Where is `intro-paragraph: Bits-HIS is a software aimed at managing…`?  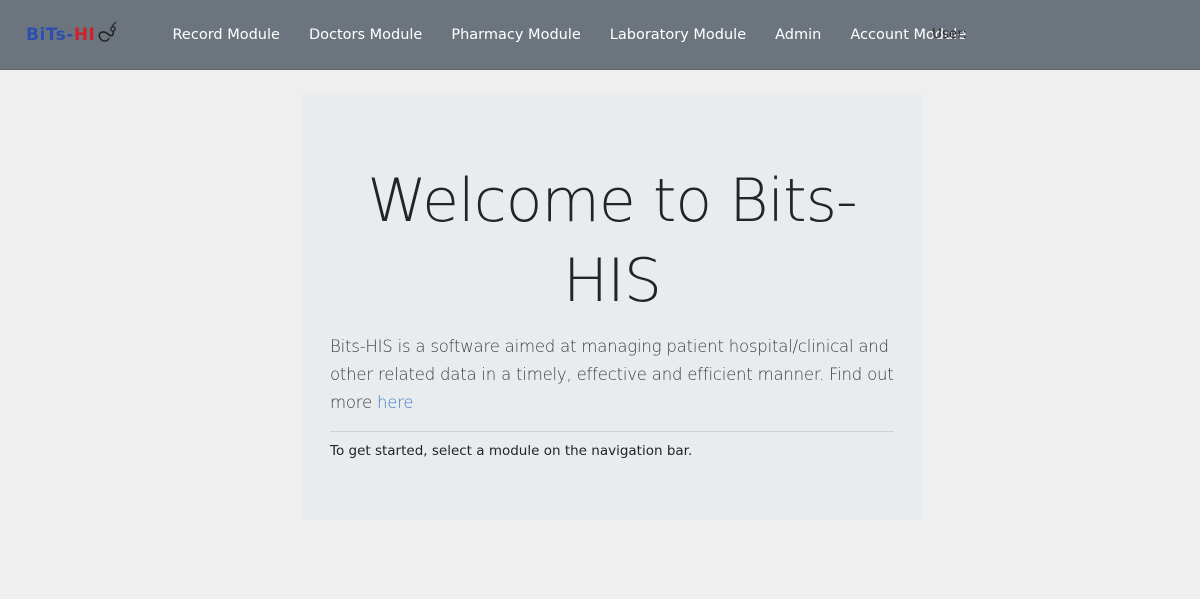 intro-paragraph: Bits-HIS is a software aimed at managing… is located at coordinates (612, 375).